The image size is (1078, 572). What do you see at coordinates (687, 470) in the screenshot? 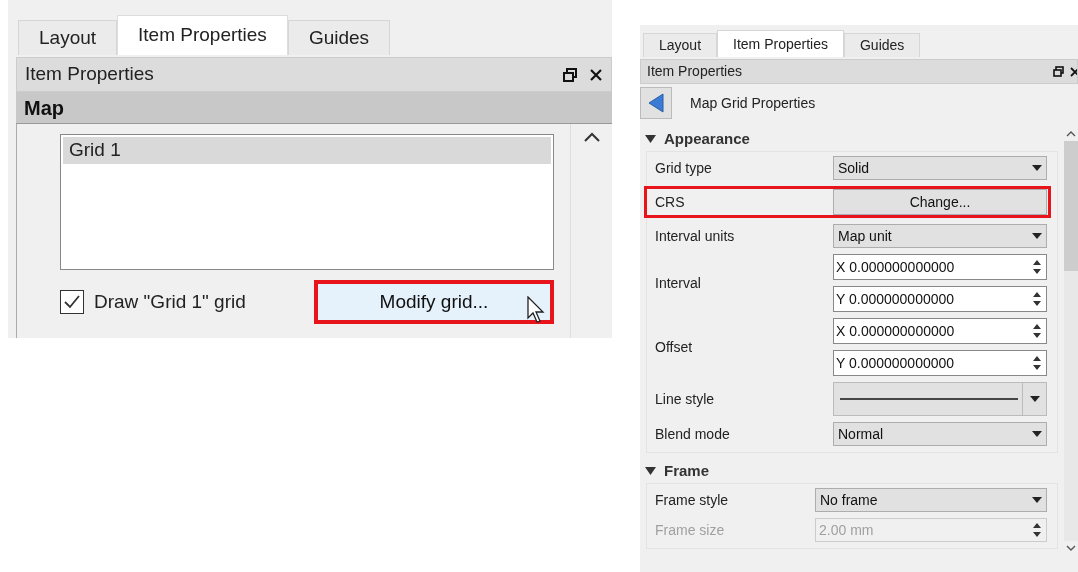
I see `group-title: Frame` at bounding box center [687, 470].